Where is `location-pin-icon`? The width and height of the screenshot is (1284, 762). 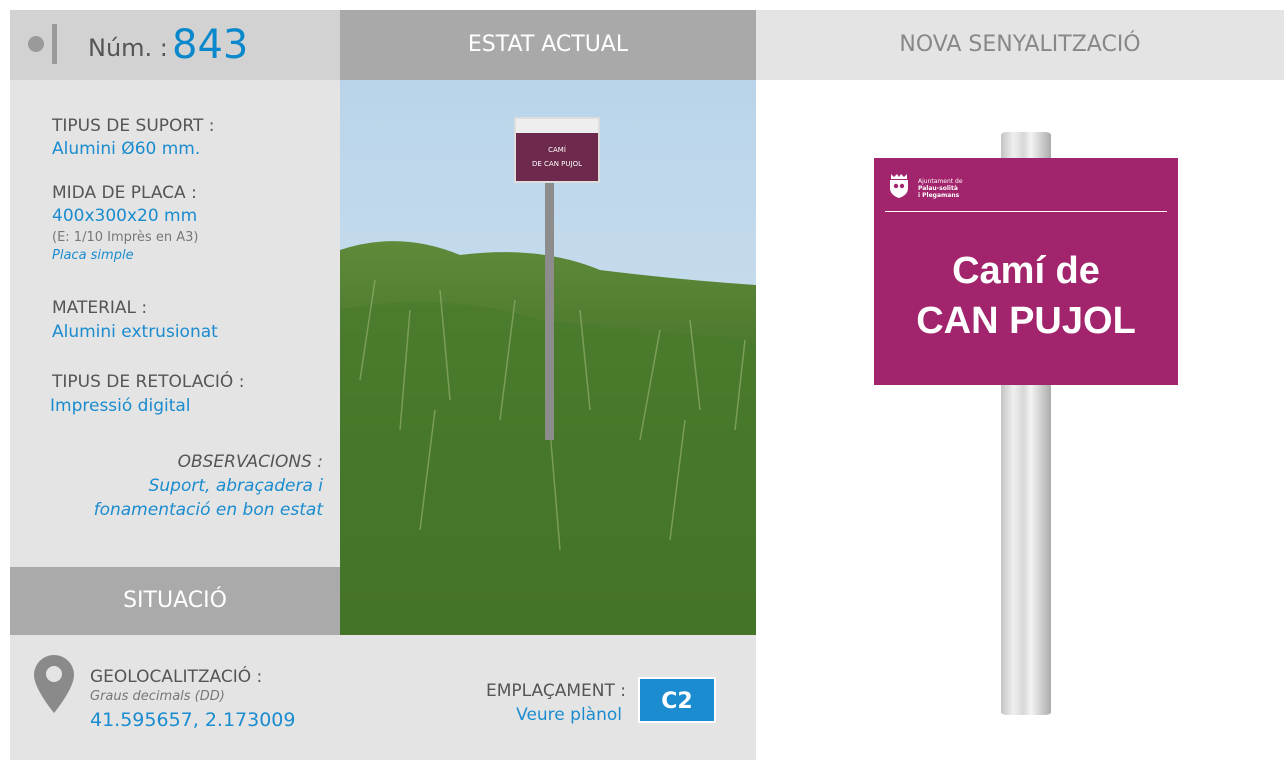 location-pin-icon is located at coordinates (54, 684).